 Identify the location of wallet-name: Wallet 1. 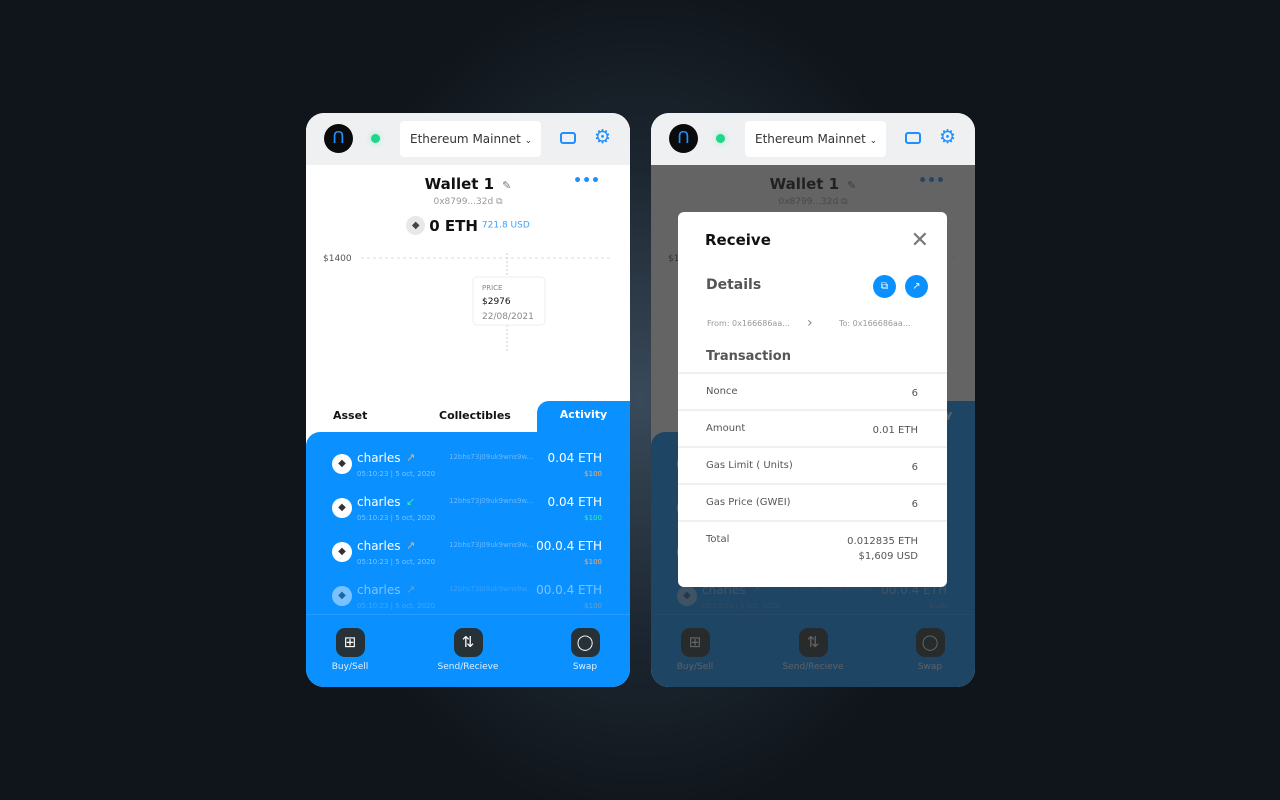
(459, 184).